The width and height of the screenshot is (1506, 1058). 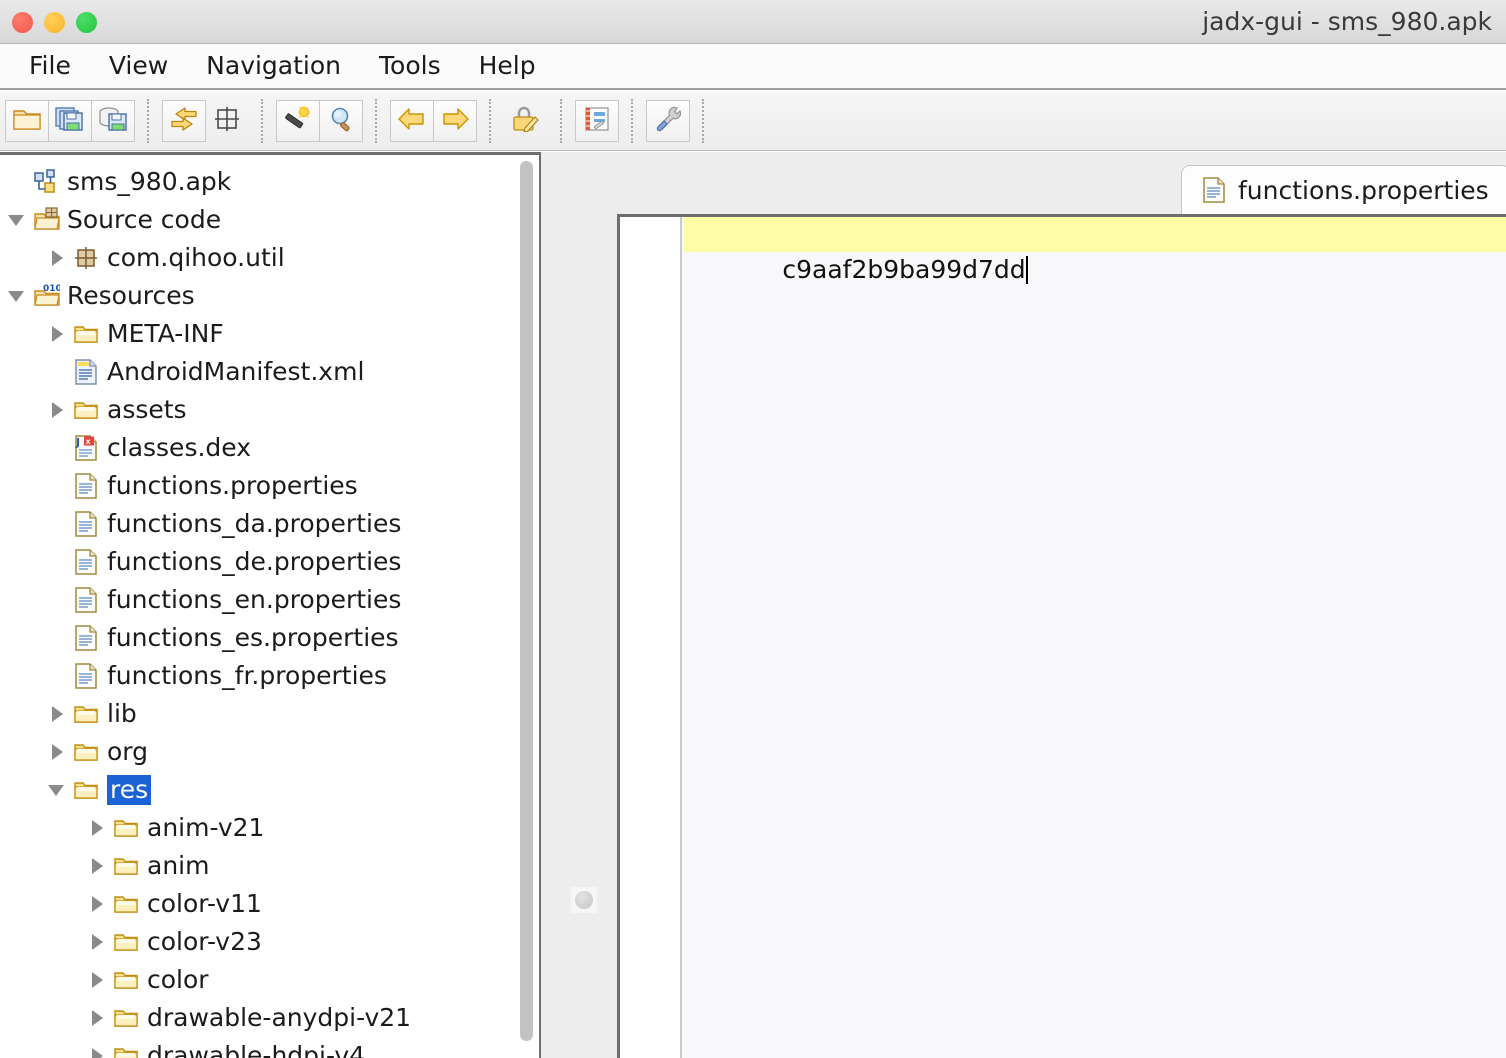 I want to click on tree-item-drawable-hdpi-v4: drawable-hdpi-v4, so click(x=265, y=1047).